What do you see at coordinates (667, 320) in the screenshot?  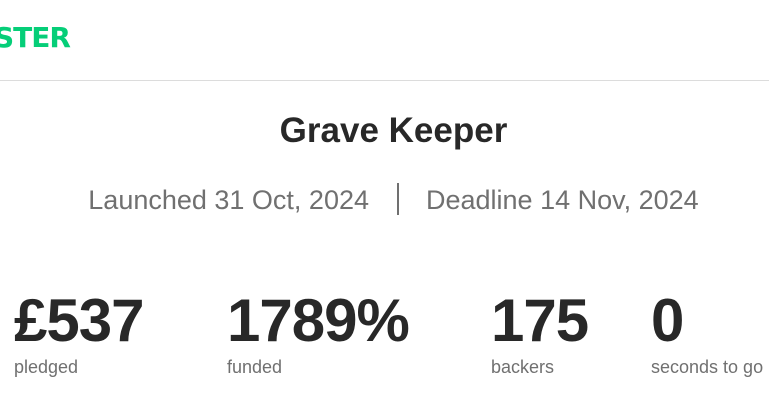 I see `time-left-value: 0` at bounding box center [667, 320].